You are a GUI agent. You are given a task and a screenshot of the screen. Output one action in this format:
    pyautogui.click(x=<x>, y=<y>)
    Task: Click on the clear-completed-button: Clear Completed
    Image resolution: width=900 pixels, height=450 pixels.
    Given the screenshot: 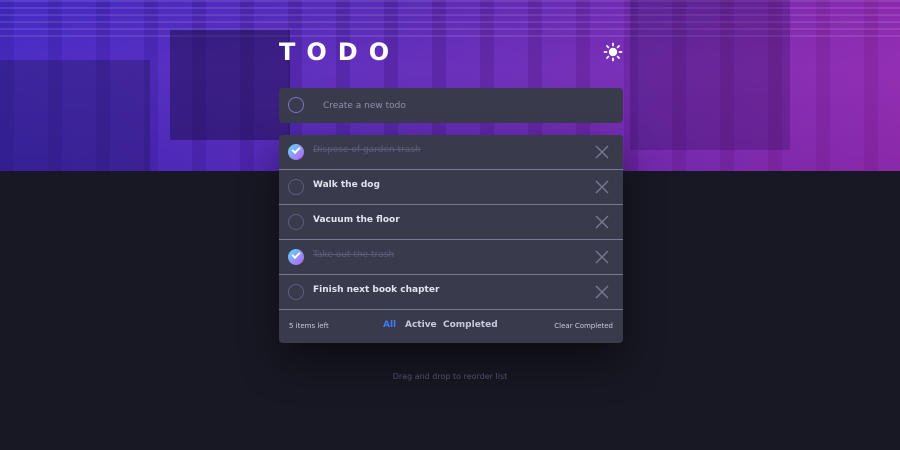 What is the action you would take?
    pyautogui.click(x=583, y=326)
    